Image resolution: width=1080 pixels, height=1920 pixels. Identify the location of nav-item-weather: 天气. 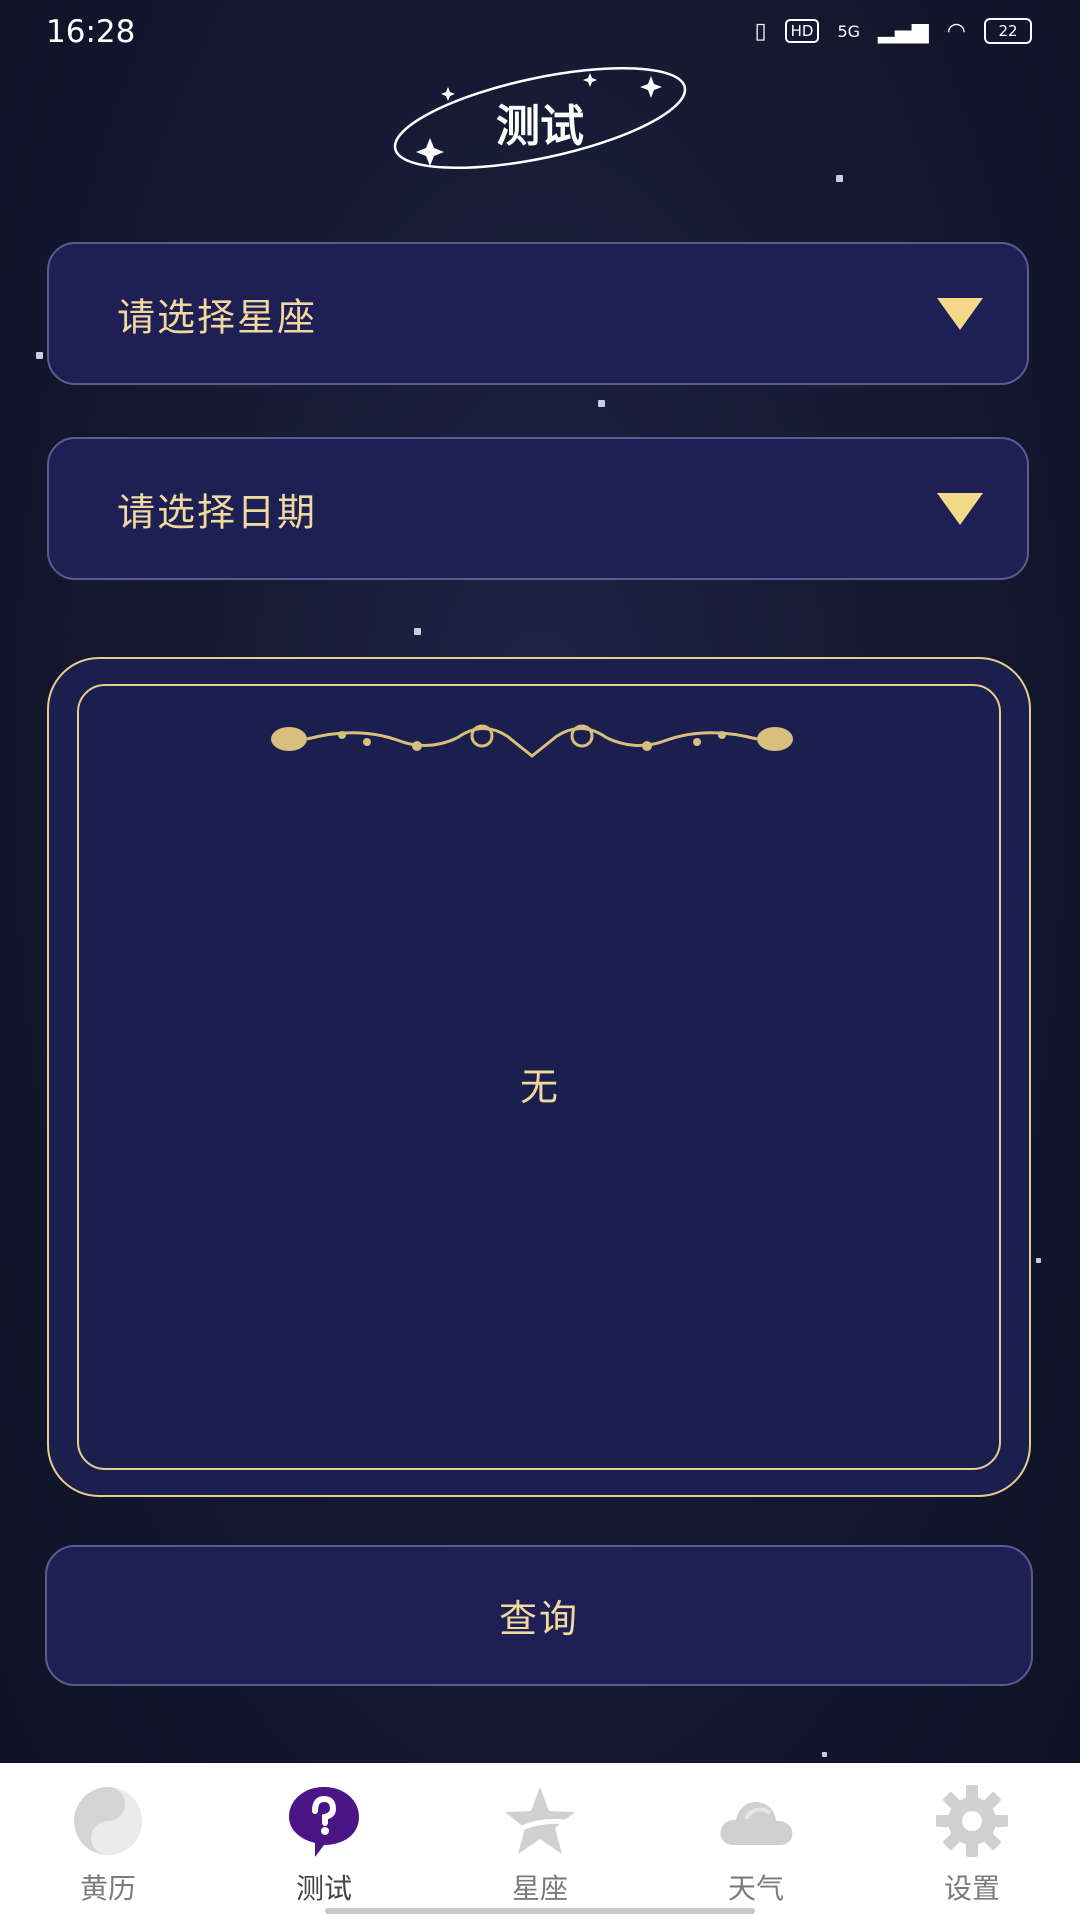
(756, 1841).